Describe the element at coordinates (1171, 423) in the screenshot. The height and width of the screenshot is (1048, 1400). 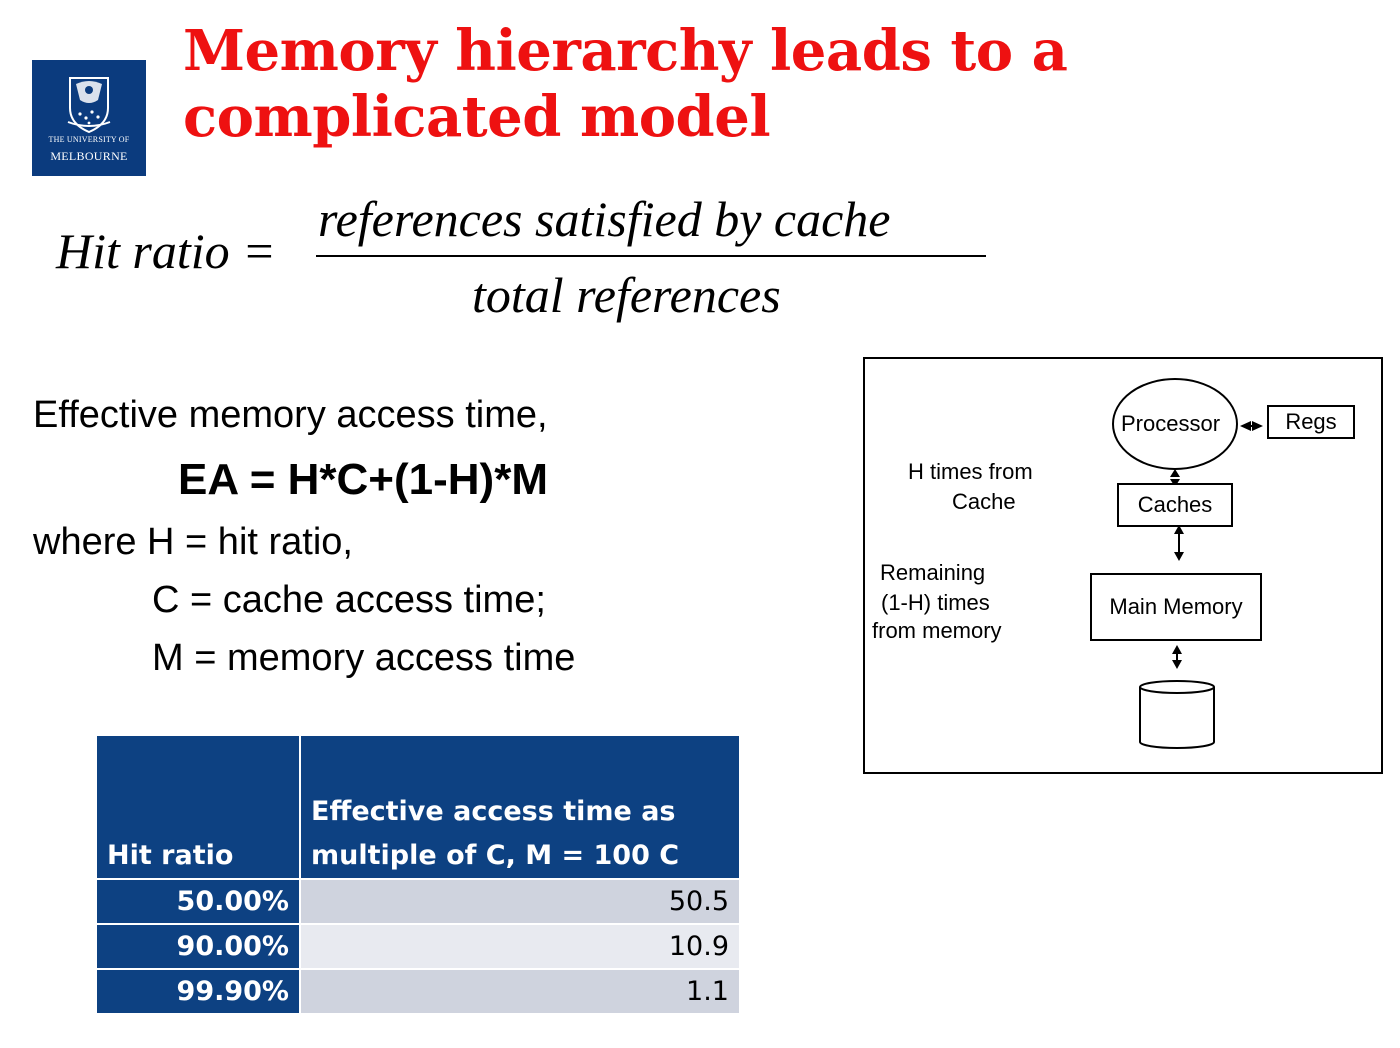
I see `processor-label: Processor` at that location.